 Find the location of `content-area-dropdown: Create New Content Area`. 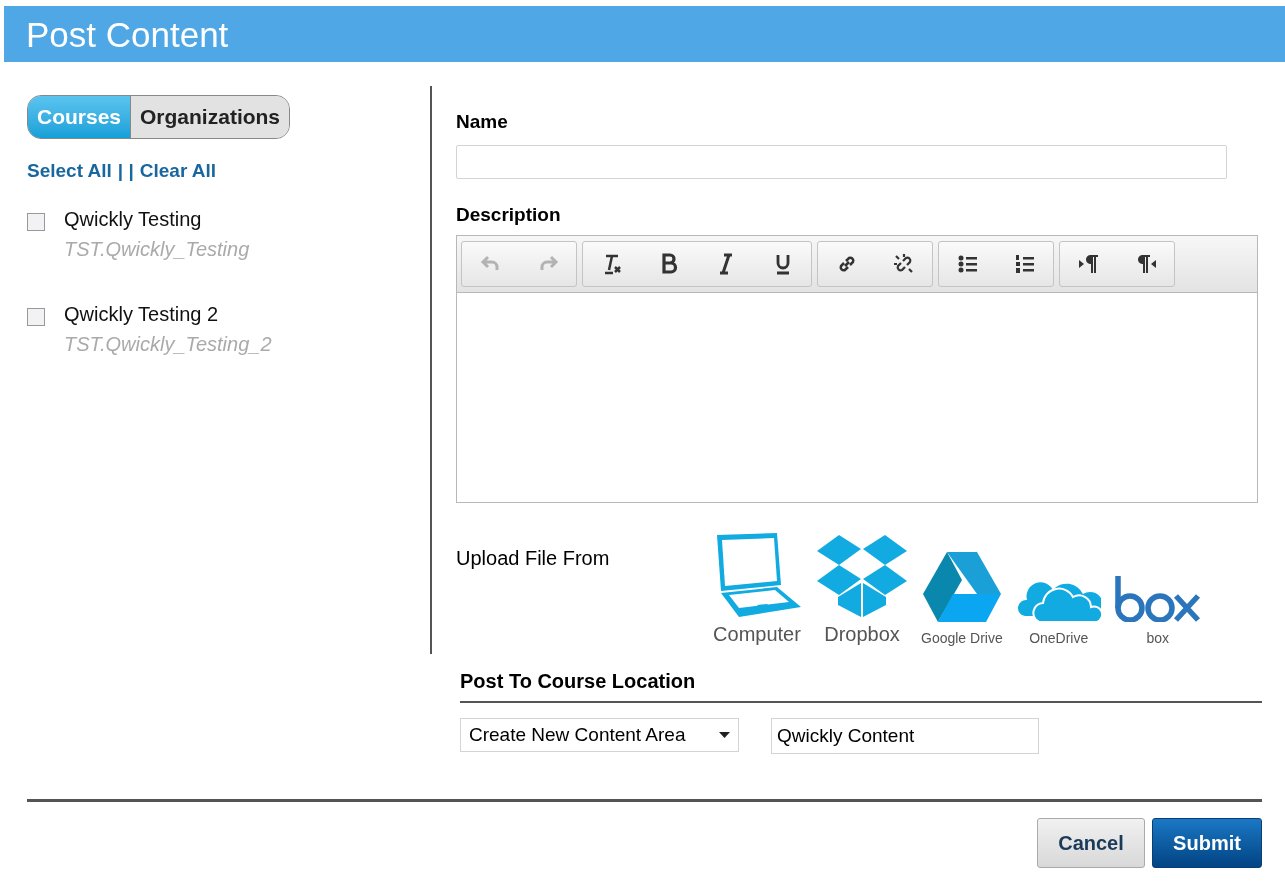

content-area-dropdown: Create New Content Area is located at coordinates (599, 735).